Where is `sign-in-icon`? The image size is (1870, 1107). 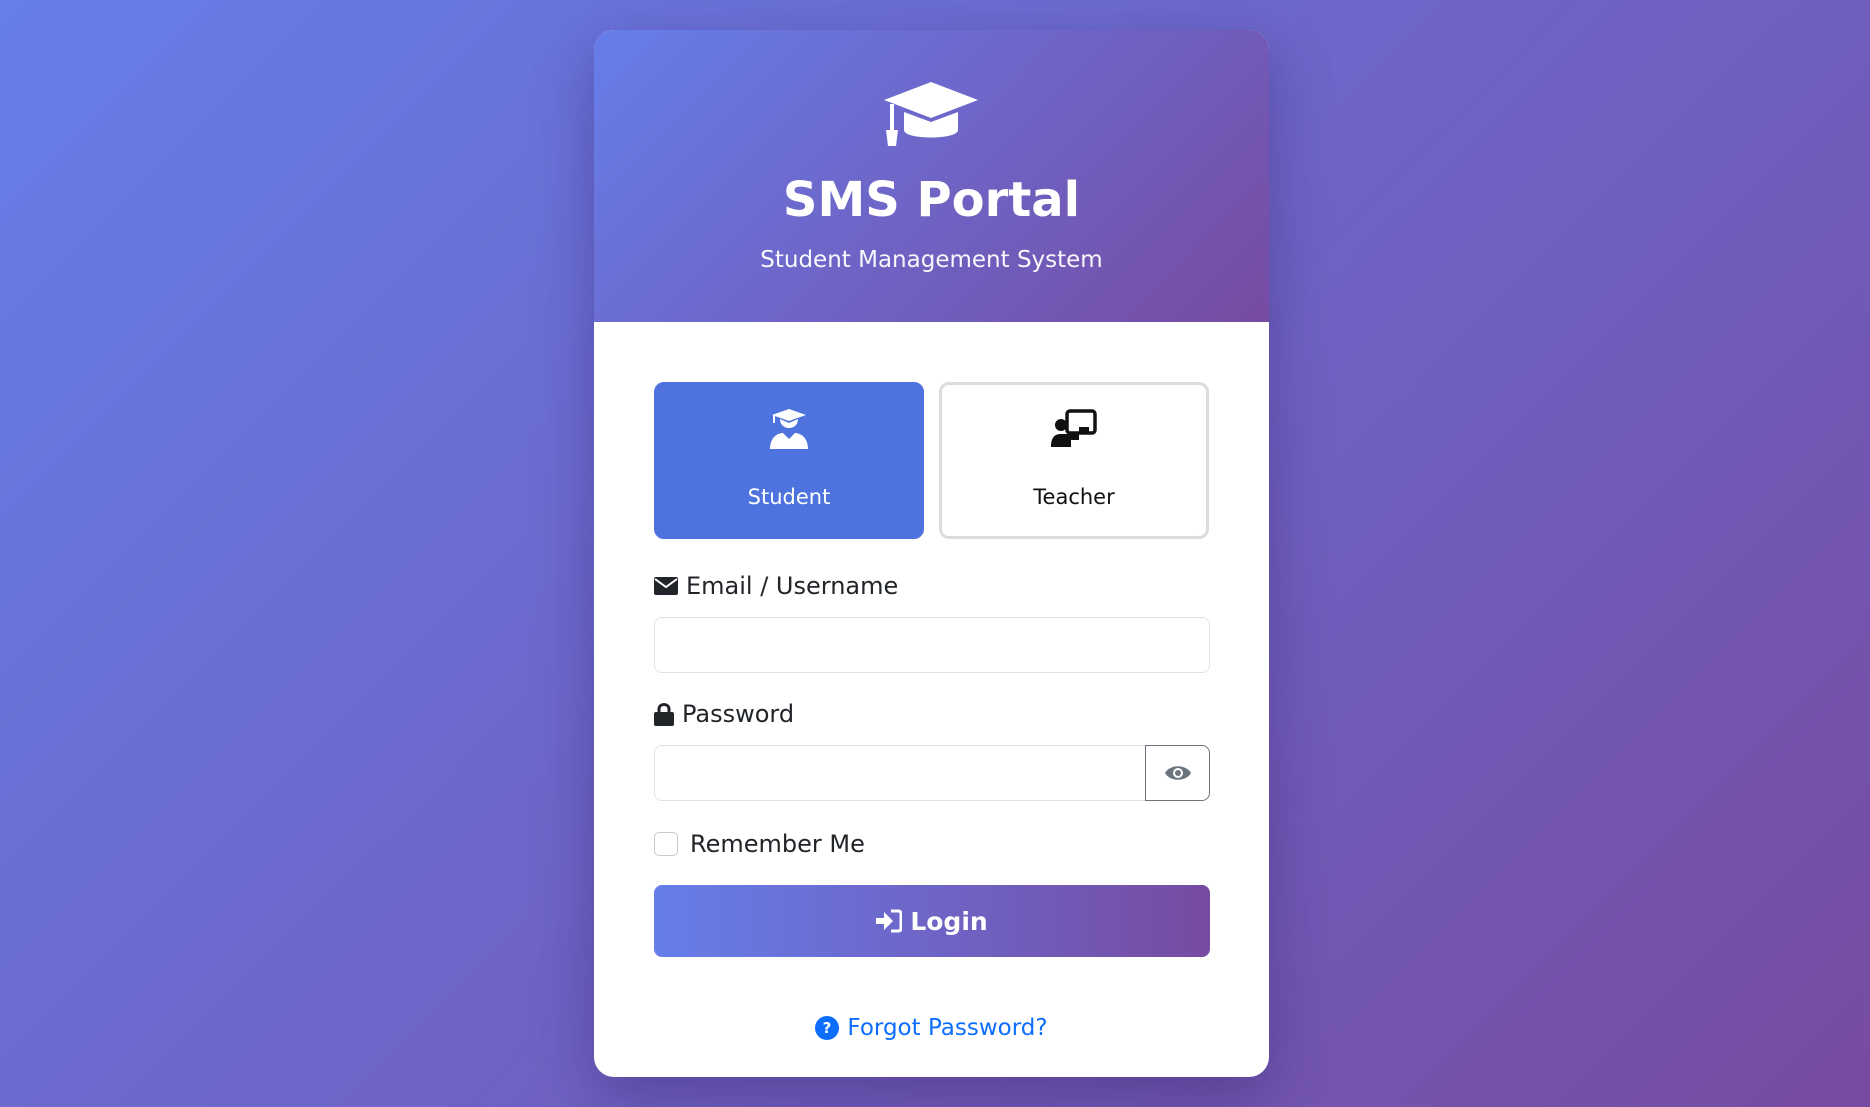
sign-in-icon is located at coordinates (889, 921).